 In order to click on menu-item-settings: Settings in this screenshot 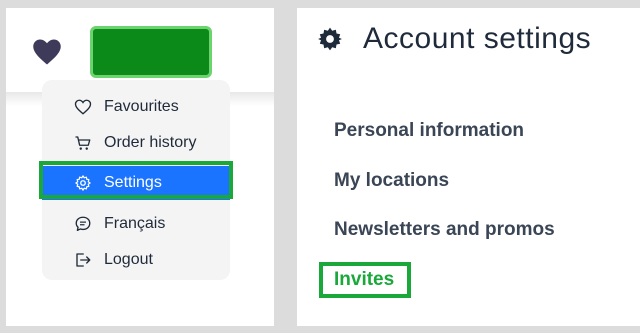, I will do `click(136, 183)`.